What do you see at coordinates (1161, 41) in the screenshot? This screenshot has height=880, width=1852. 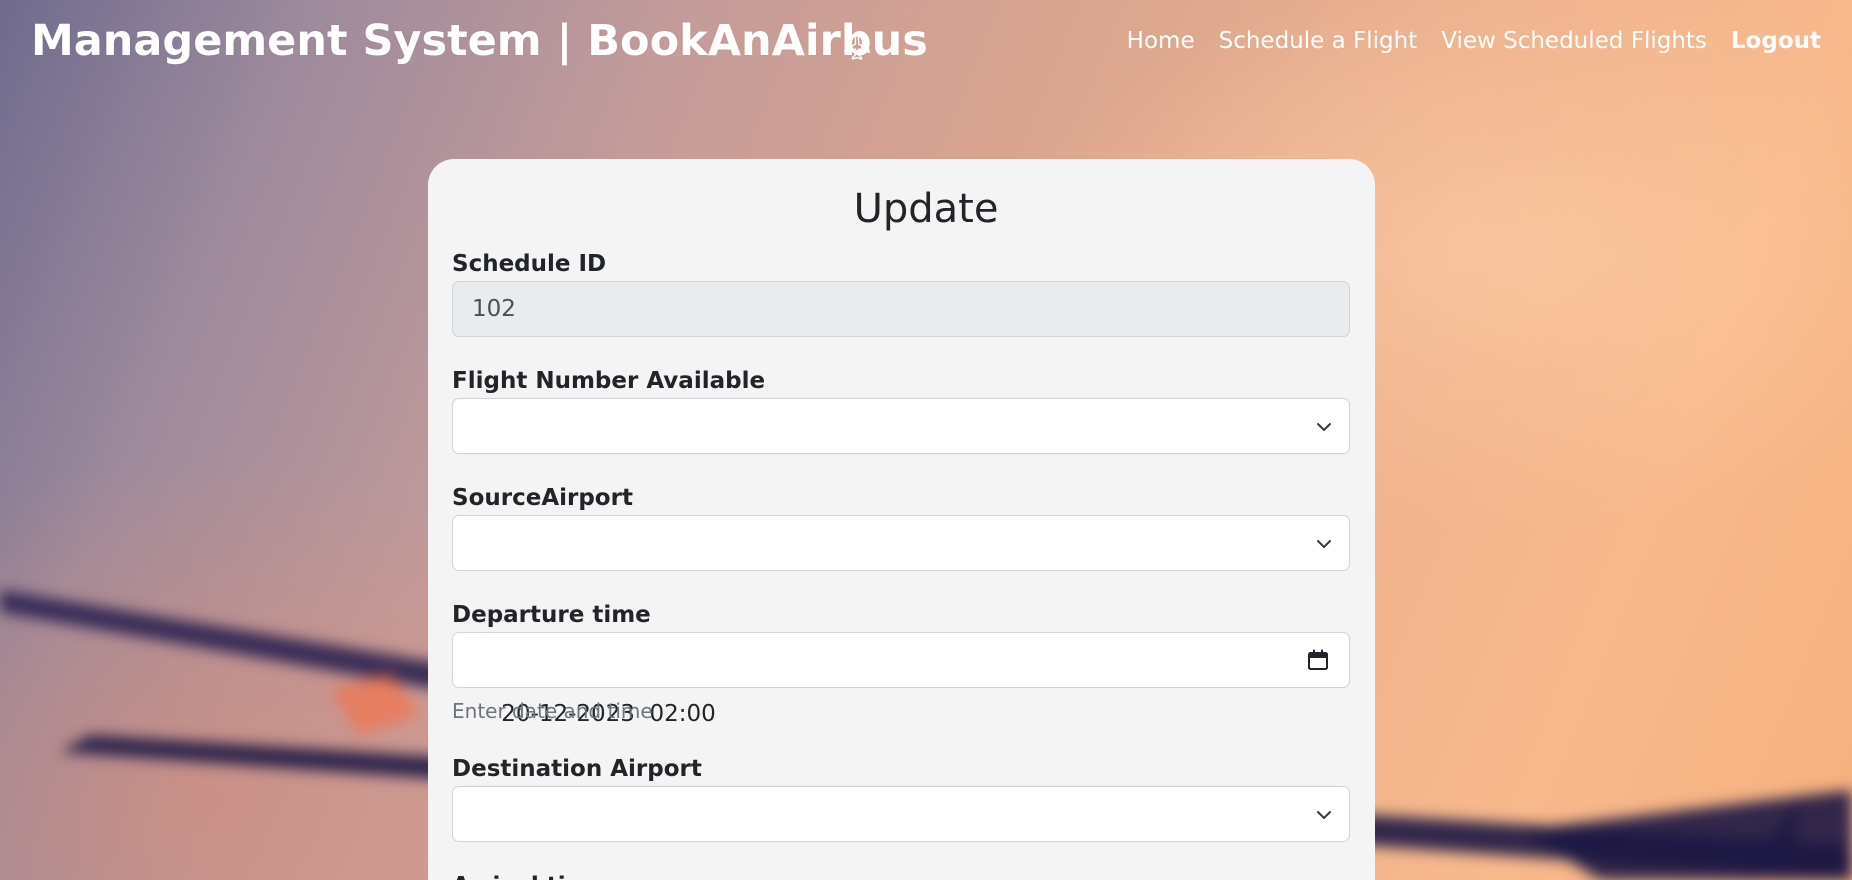 I see `nav-link-home: Home` at bounding box center [1161, 41].